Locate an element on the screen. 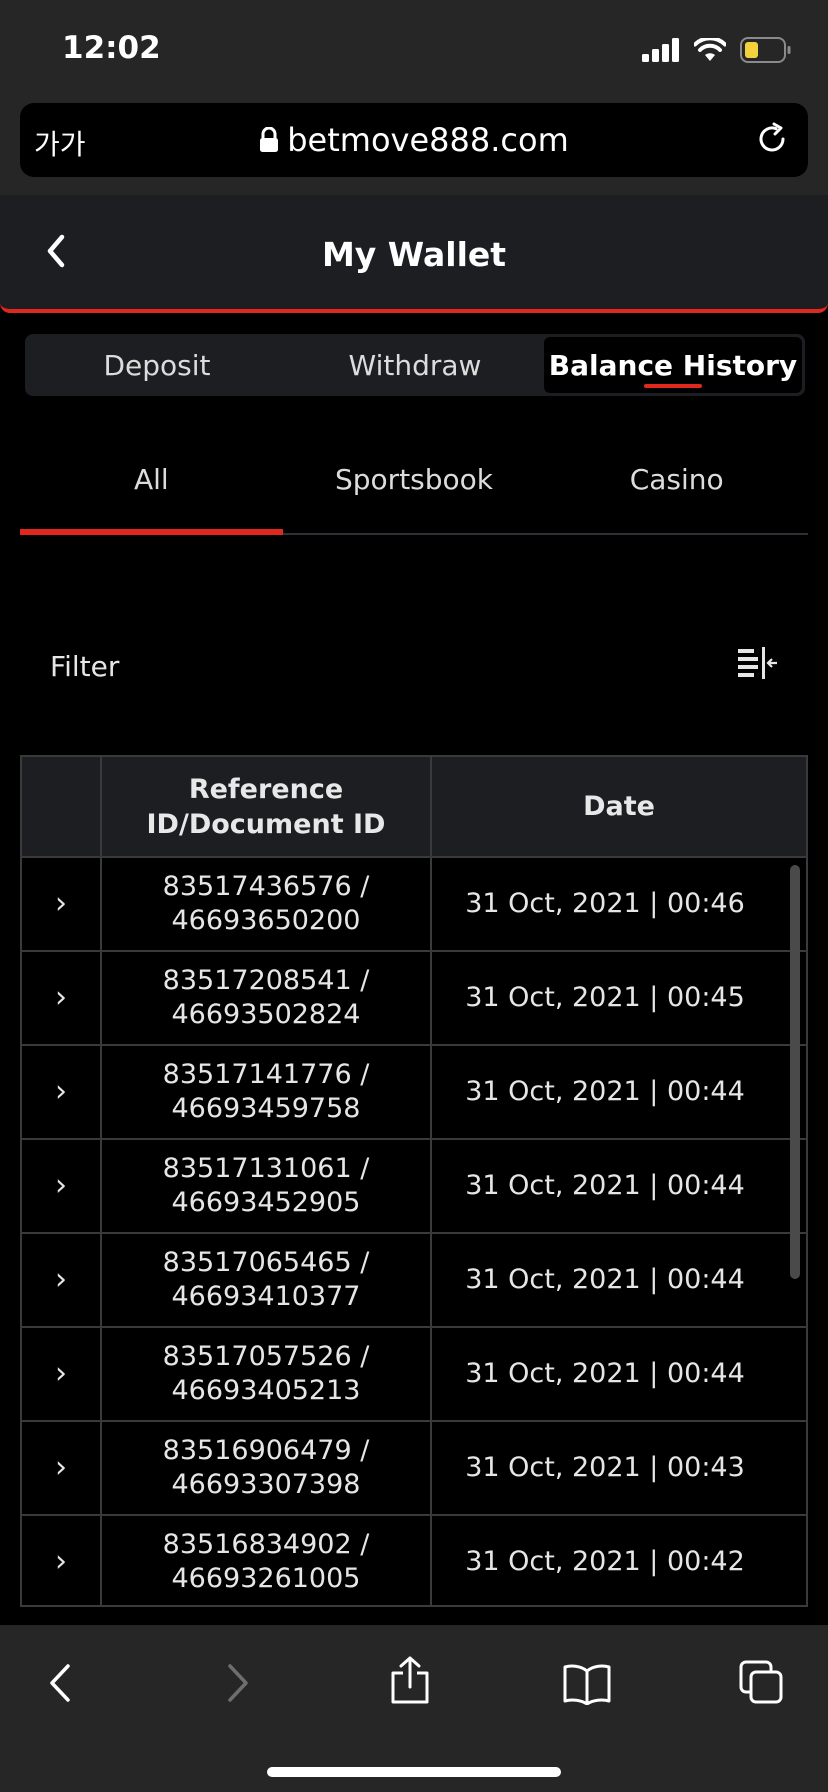 Image resolution: width=828 pixels, height=1792 pixels. header-date: Date is located at coordinates (619, 806).